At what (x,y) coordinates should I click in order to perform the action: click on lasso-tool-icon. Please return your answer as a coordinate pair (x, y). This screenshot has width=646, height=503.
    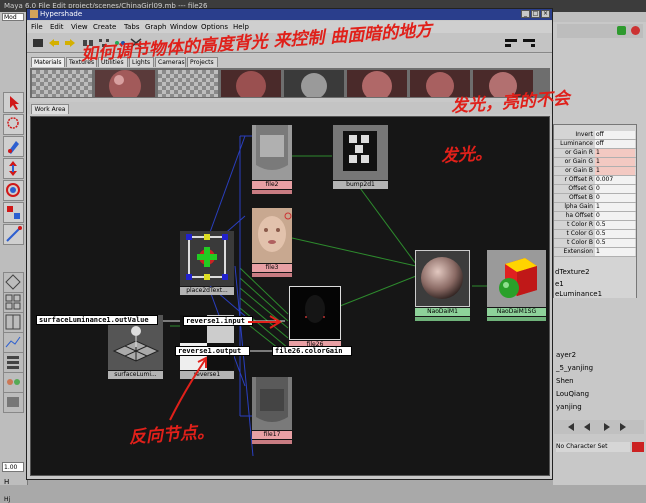
    Looking at the image, I should click on (13, 124).